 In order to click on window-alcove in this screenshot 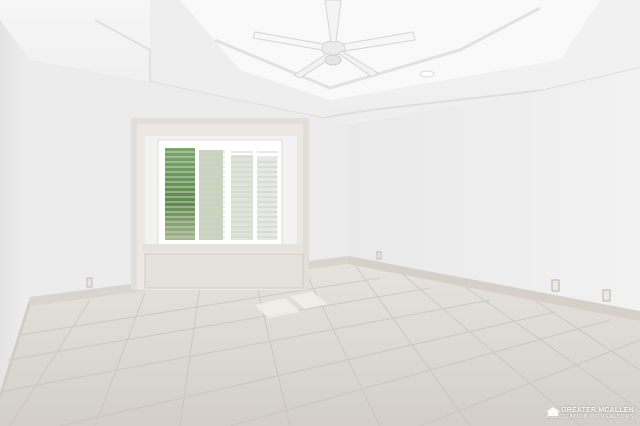, I will do `click(220, 204)`.